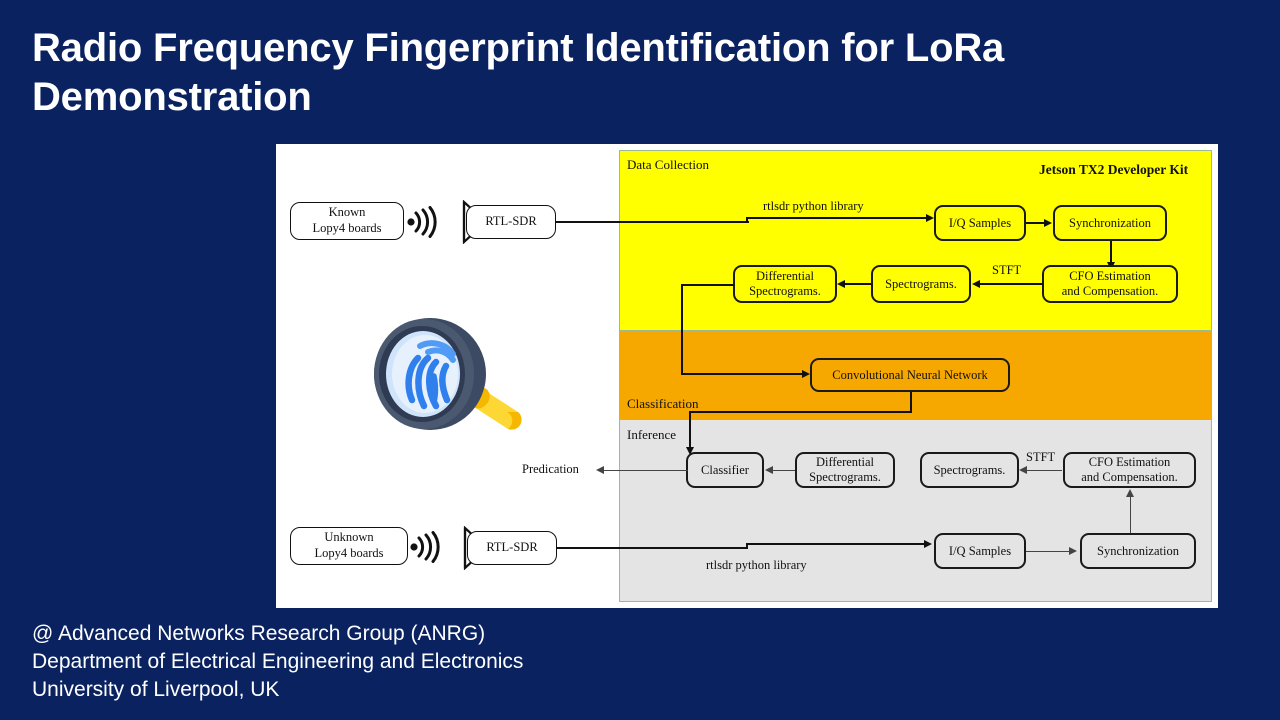  I want to click on hardware-title: Jetson TX2 Developer Kit, so click(1114, 169).